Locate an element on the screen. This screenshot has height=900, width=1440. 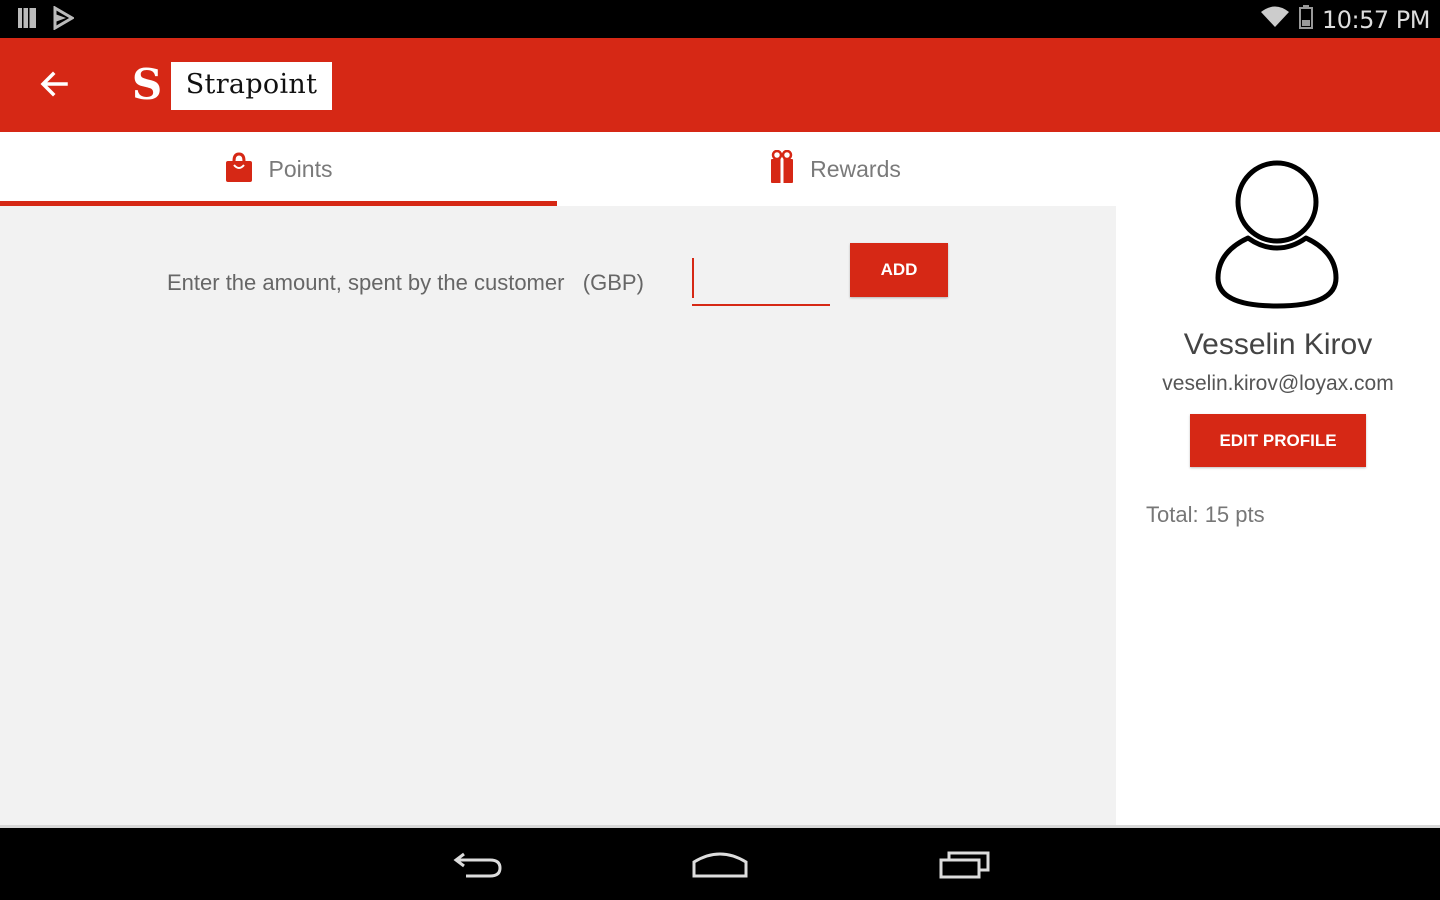
gift-icon is located at coordinates (782, 169).